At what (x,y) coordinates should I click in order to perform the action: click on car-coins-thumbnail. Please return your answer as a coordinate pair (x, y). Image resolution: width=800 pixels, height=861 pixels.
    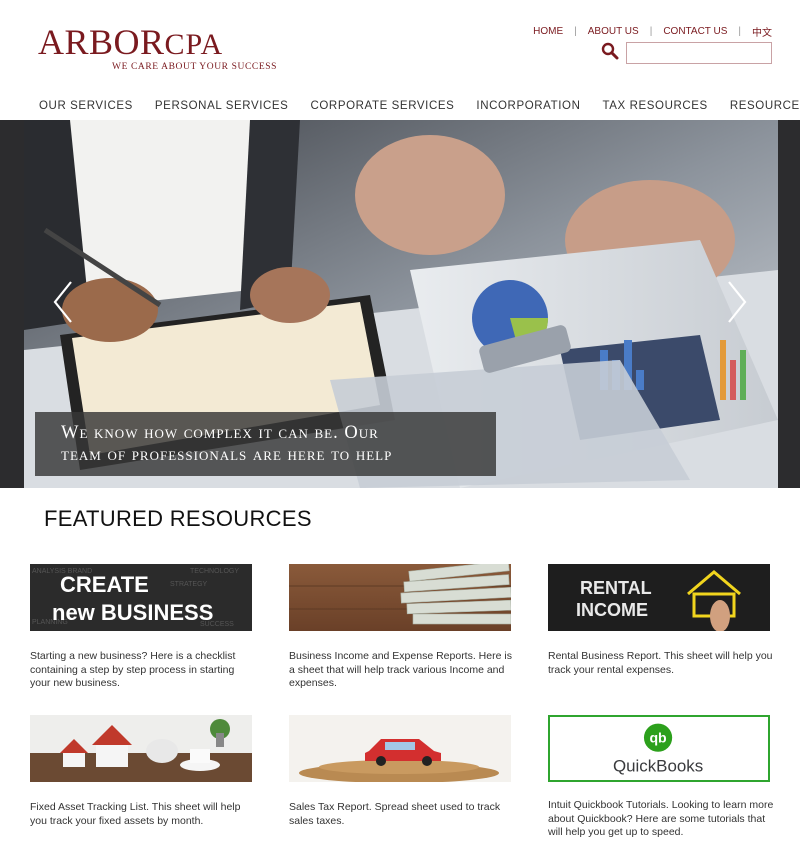
    Looking at the image, I should click on (400, 749).